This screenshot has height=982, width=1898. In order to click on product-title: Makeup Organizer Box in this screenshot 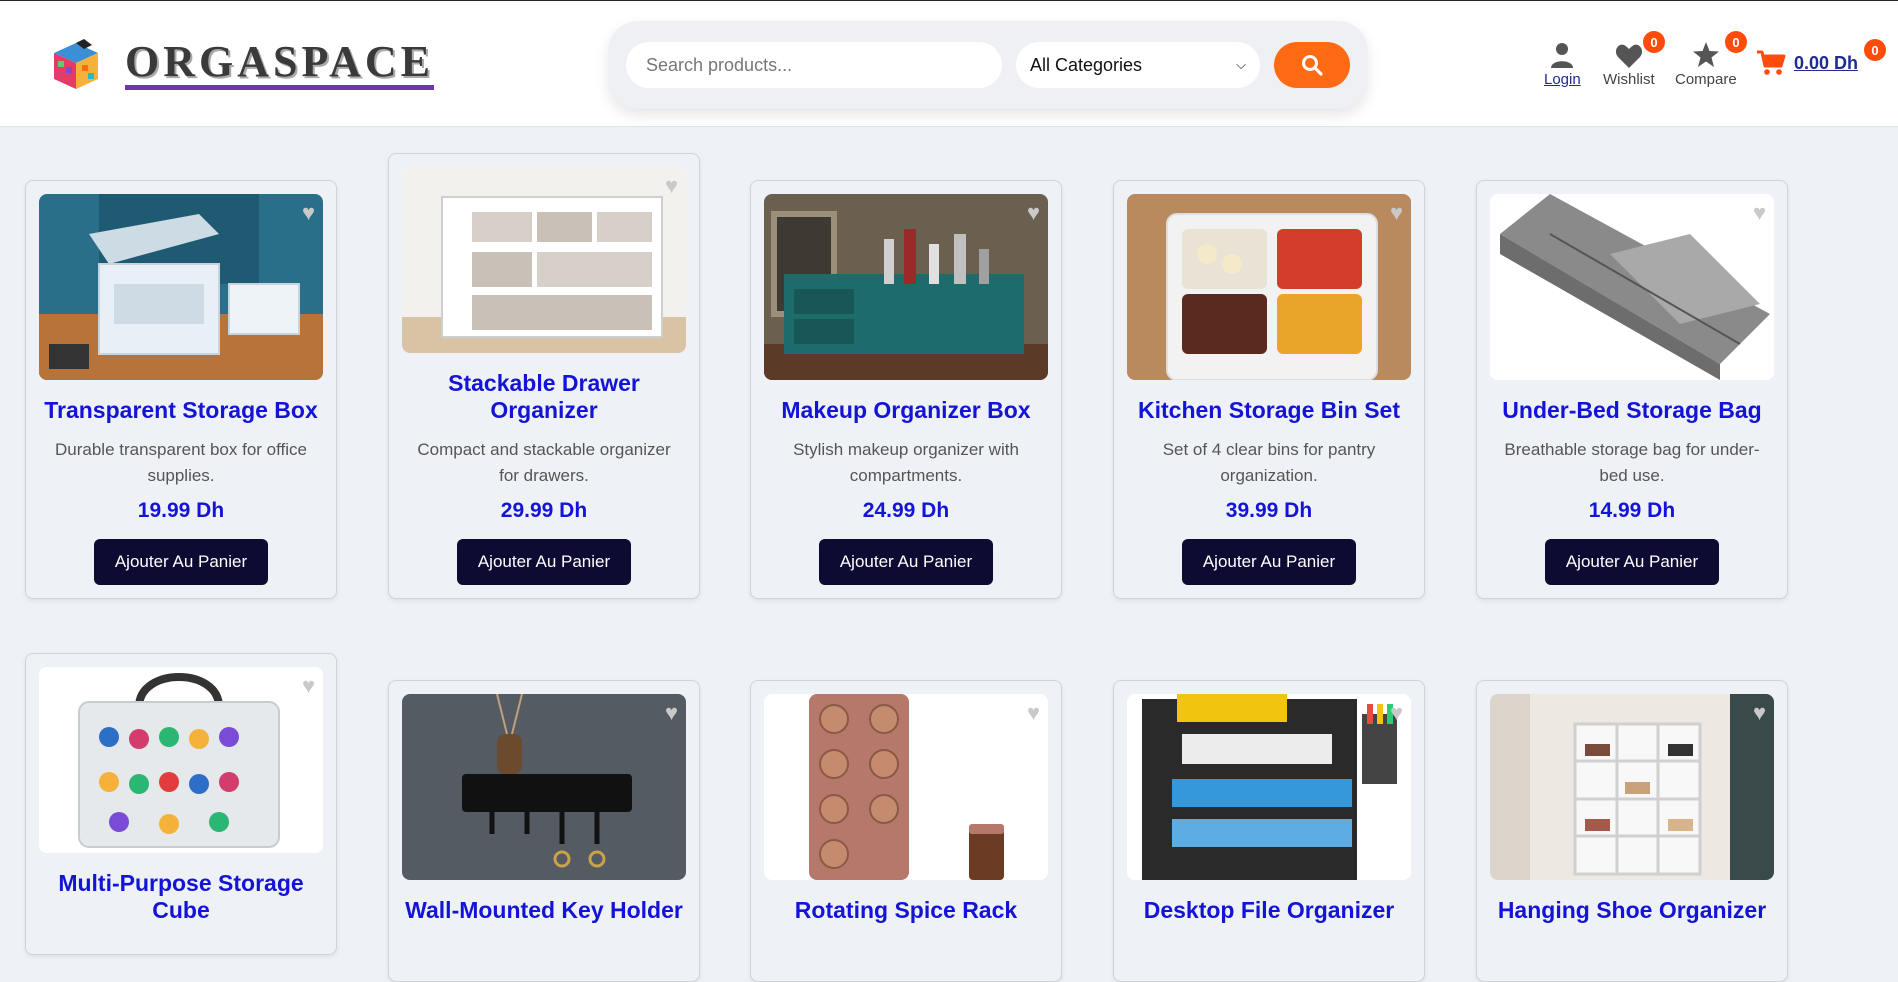, I will do `click(906, 410)`.